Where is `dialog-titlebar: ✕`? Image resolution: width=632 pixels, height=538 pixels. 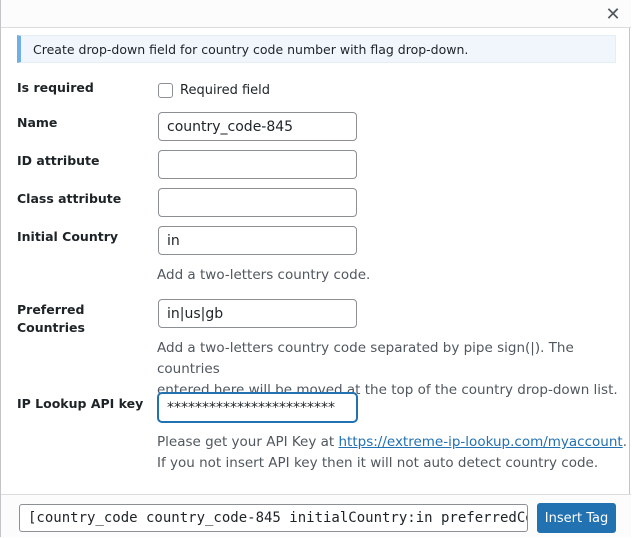
dialog-titlebar: ✕ is located at coordinates (316, 14).